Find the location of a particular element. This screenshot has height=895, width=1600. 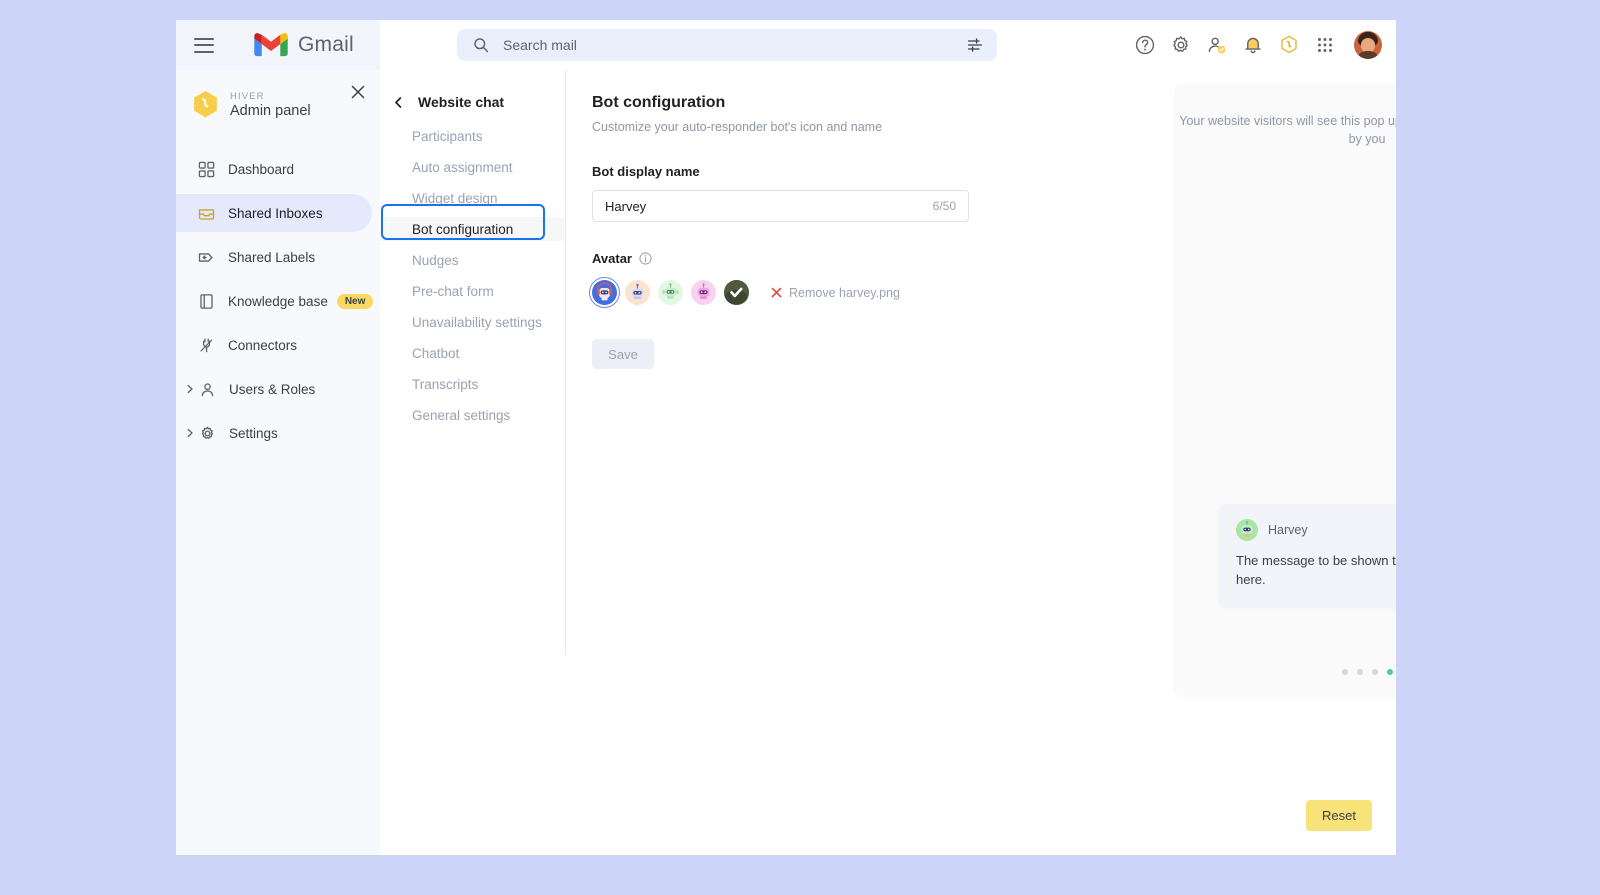

top-bar: Gmail Search mail is located at coordinates (786, 45).